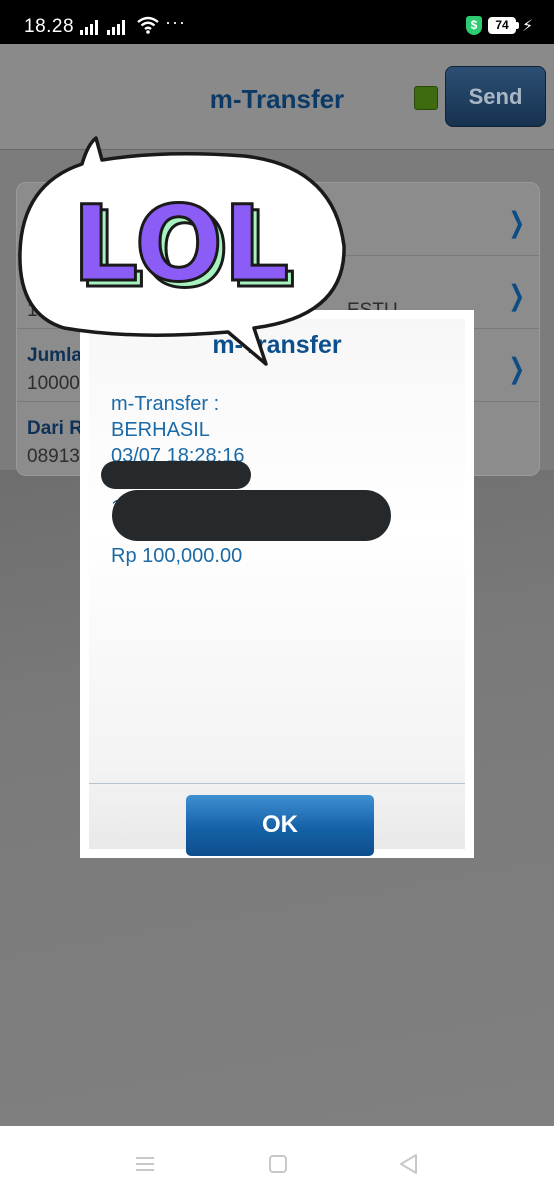 The image size is (554, 1200). I want to click on message-line: BERHASIL, so click(160, 430).